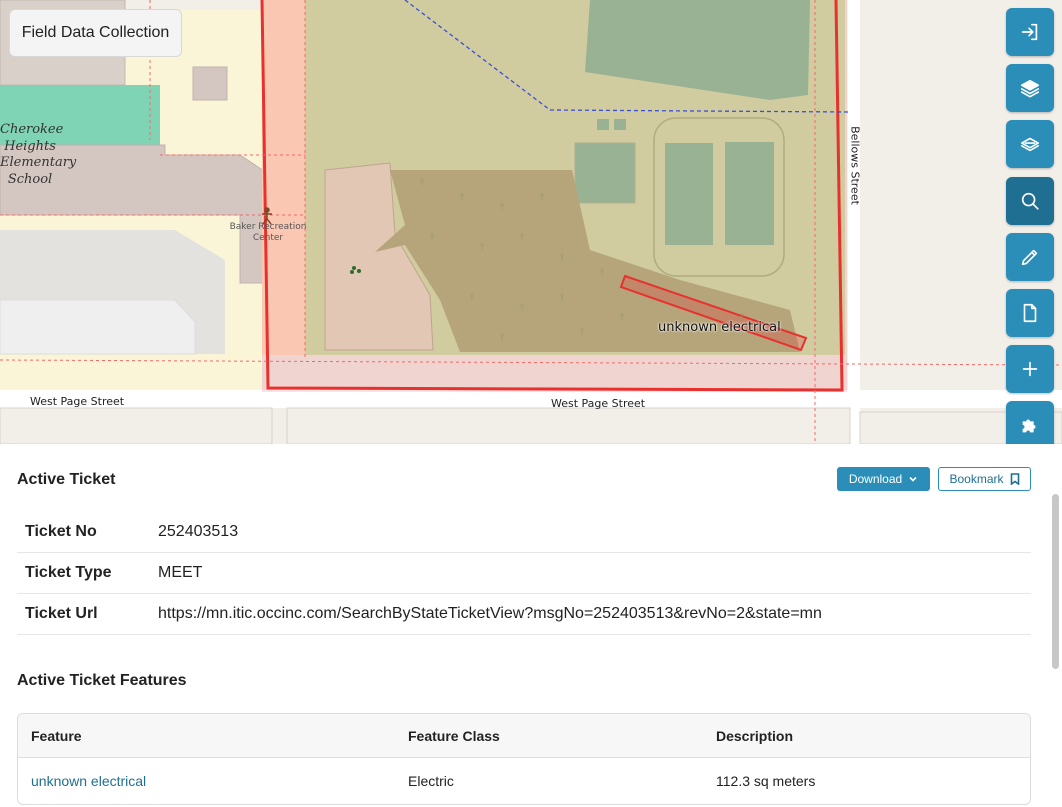  What do you see at coordinates (88, 781) in the screenshot?
I see `feature-link: unknown electrical` at bounding box center [88, 781].